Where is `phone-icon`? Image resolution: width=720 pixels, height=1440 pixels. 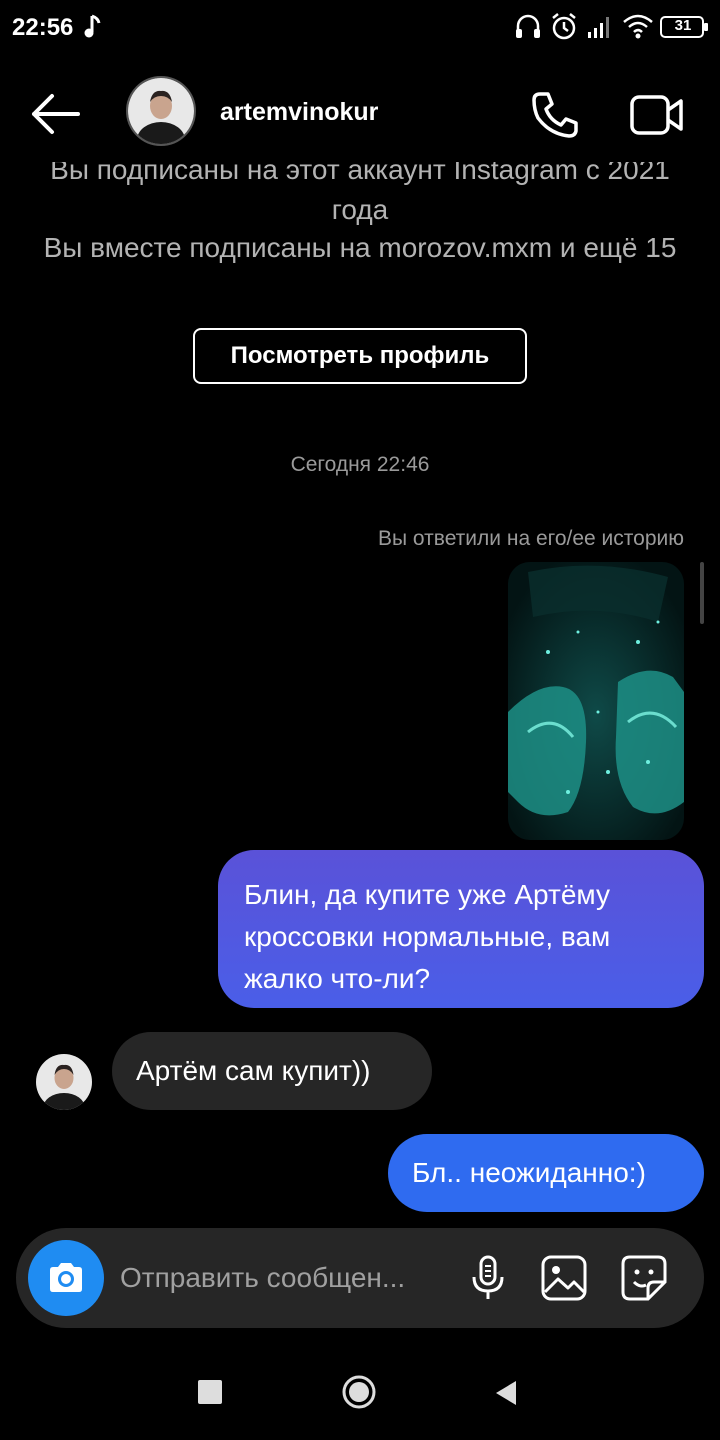
phone-icon is located at coordinates (555, 115).